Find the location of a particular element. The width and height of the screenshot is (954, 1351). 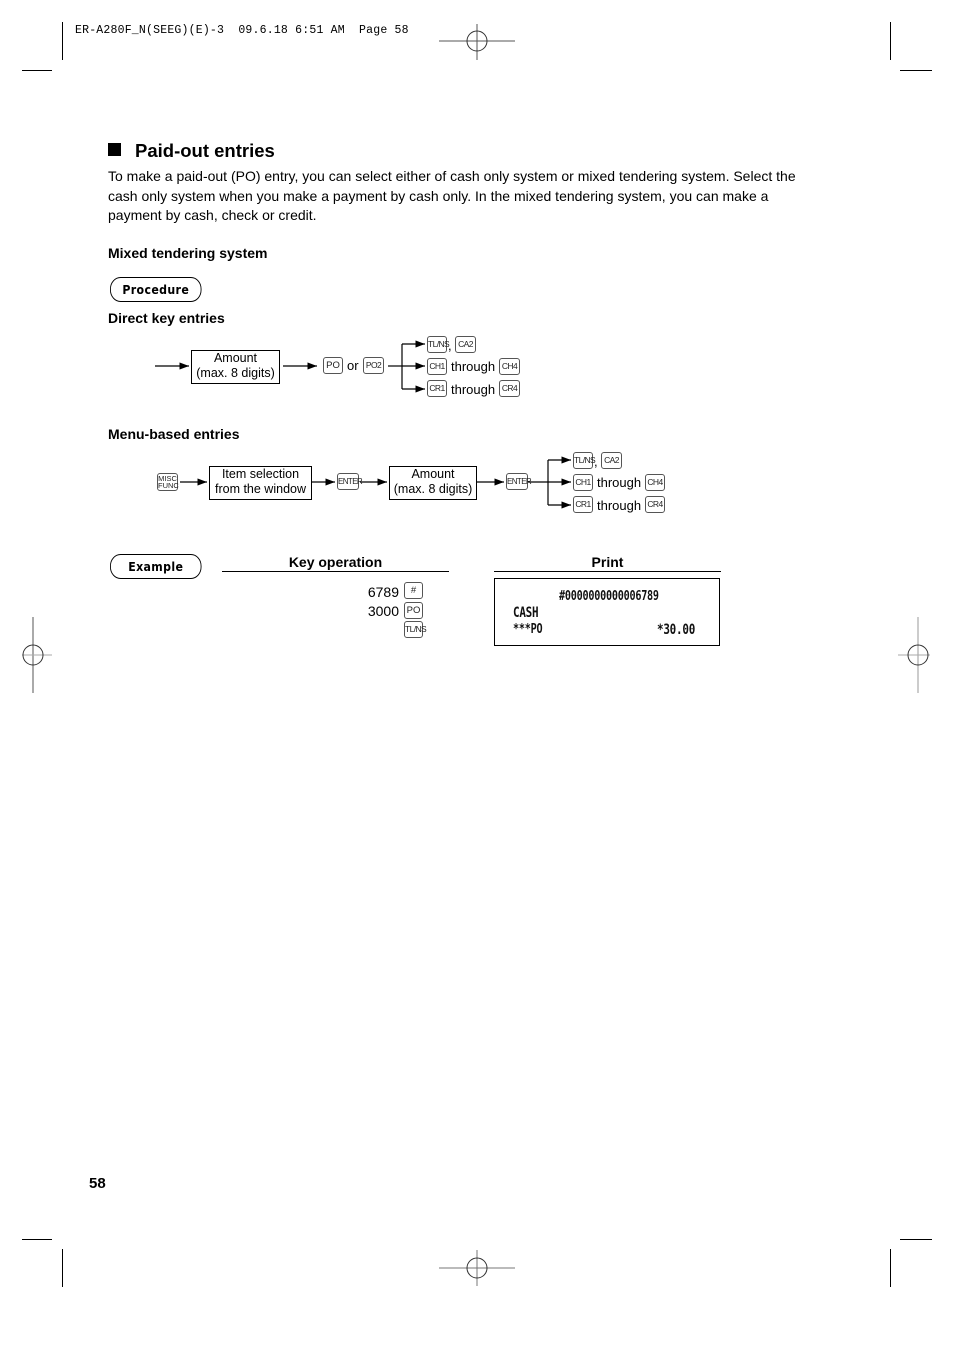

amount-box-menu: Amount (max. 8 digits) is located at coordinates (433, 483).